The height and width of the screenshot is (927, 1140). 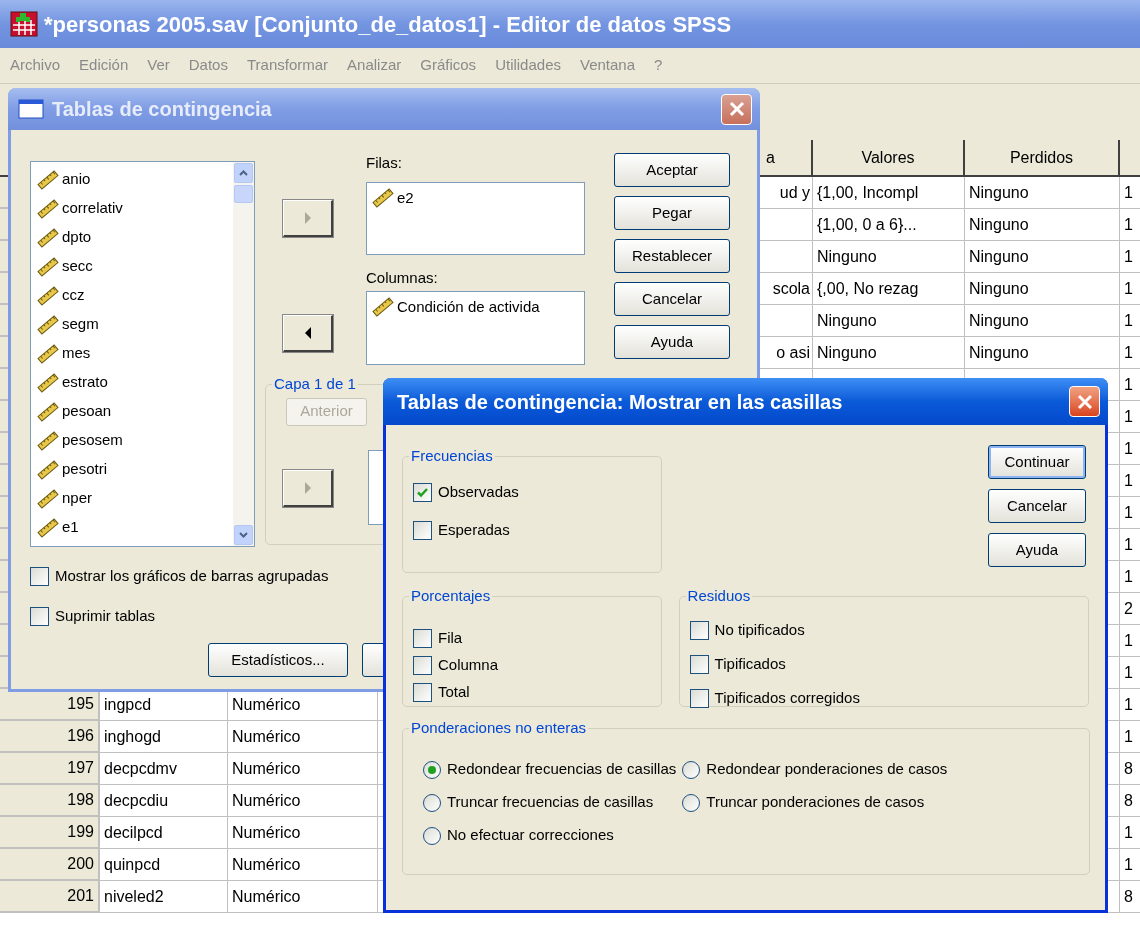 I want to click on radio-label: No efectuar correcciones, so click(x=530, y=835).